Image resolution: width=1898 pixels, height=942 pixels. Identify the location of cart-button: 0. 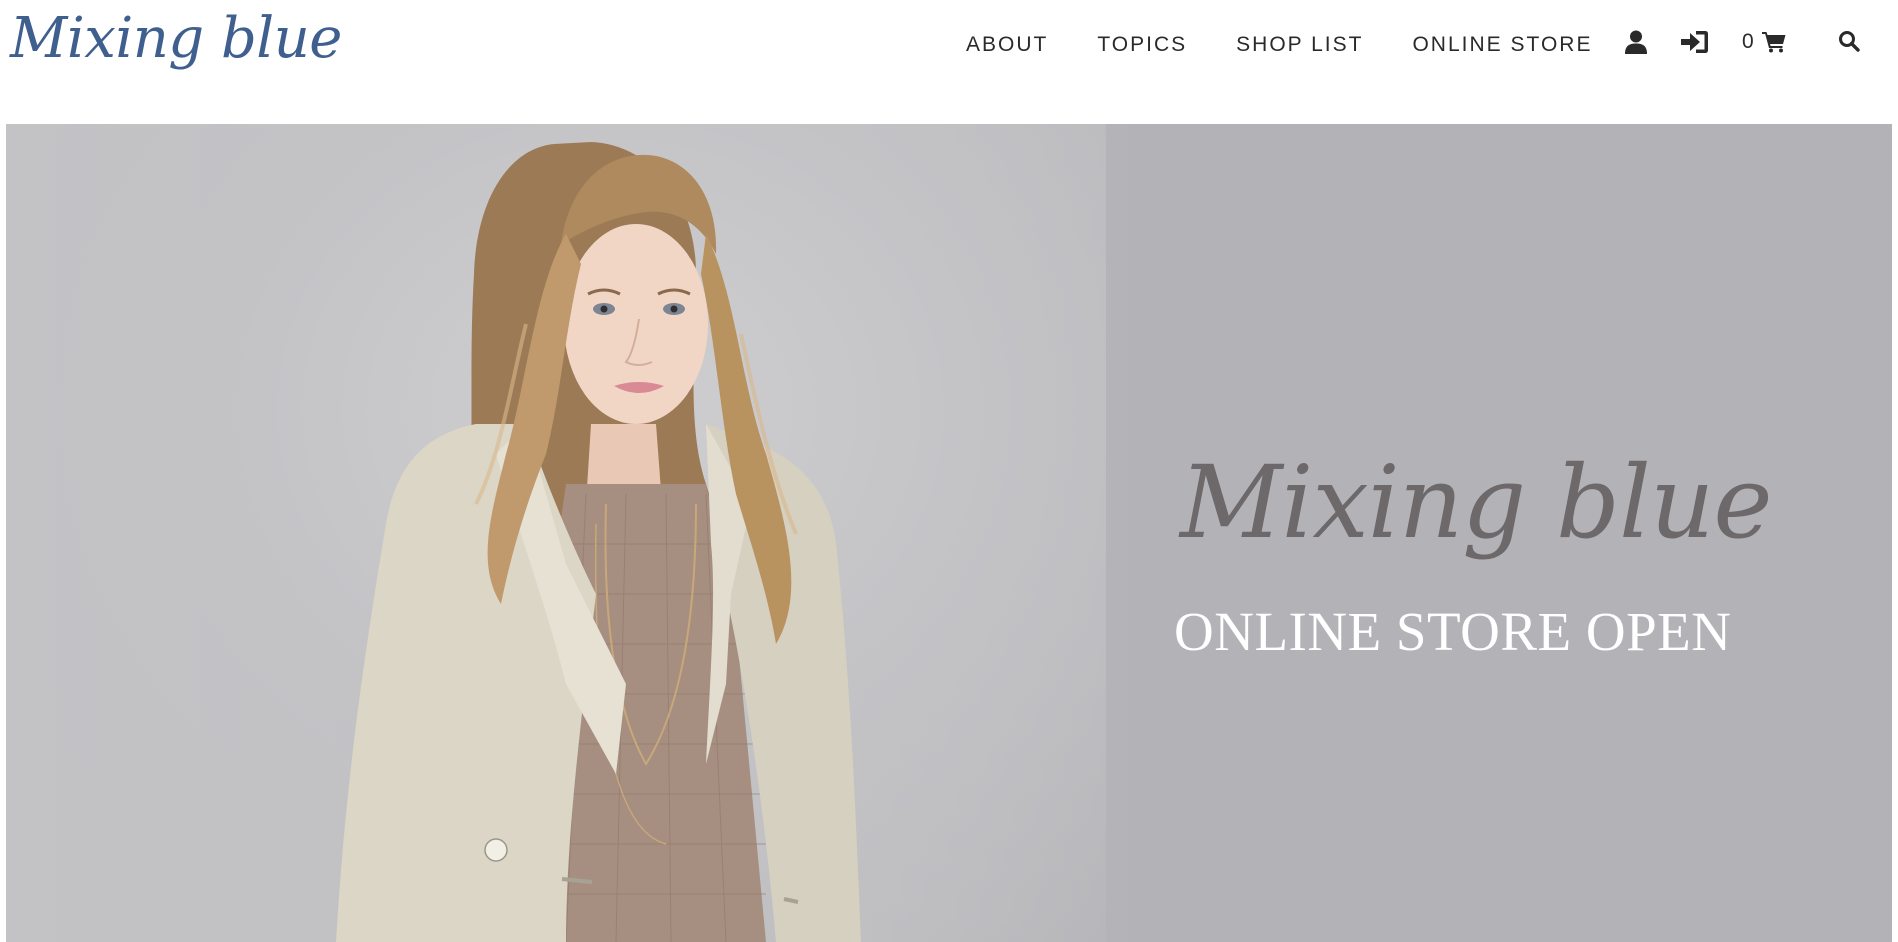
(1764, 42).